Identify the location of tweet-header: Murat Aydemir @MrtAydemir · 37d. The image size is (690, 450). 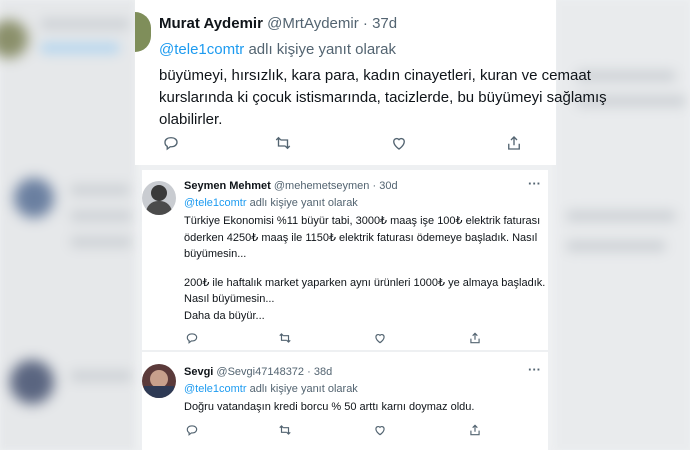
(278, 23).